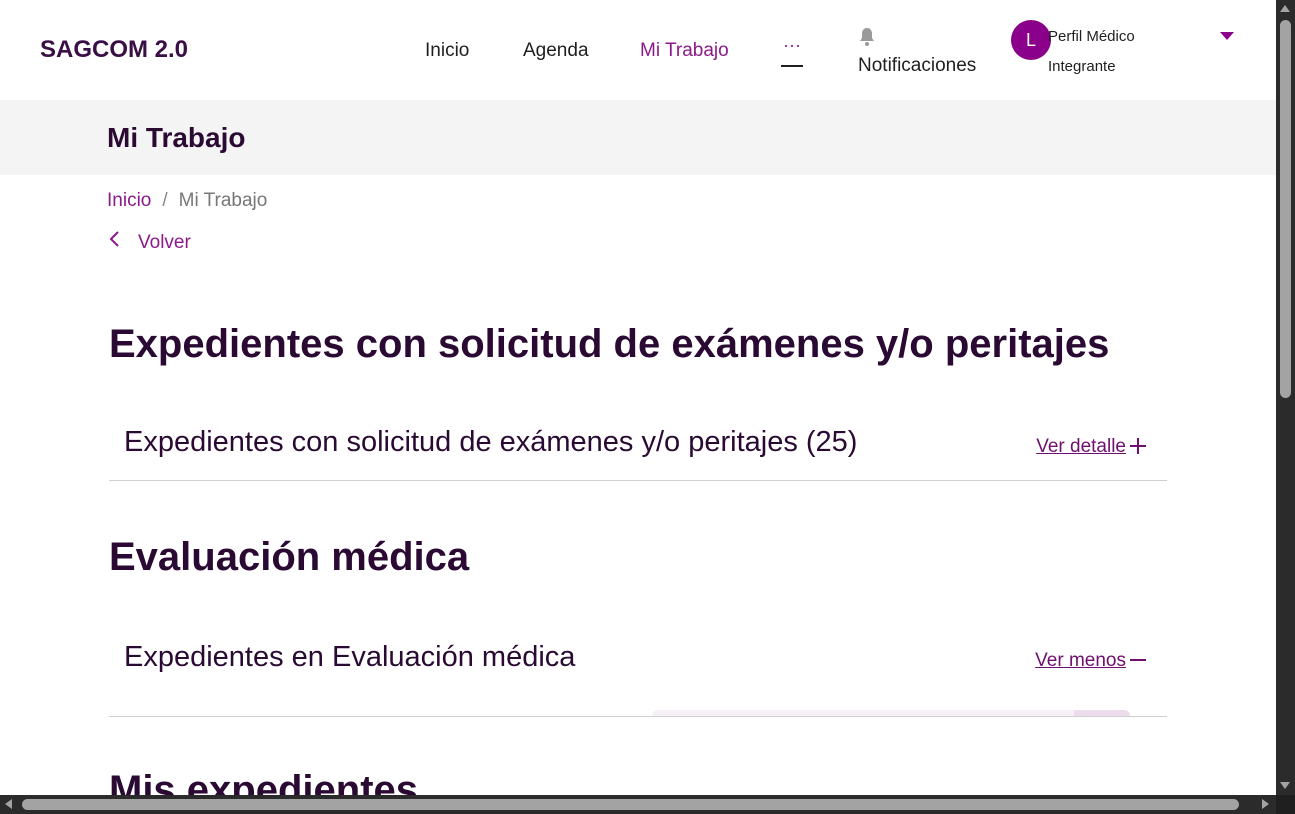 The image size is (1295, 814). I want to click on more-dots-icon: ···, so click(792, 45).